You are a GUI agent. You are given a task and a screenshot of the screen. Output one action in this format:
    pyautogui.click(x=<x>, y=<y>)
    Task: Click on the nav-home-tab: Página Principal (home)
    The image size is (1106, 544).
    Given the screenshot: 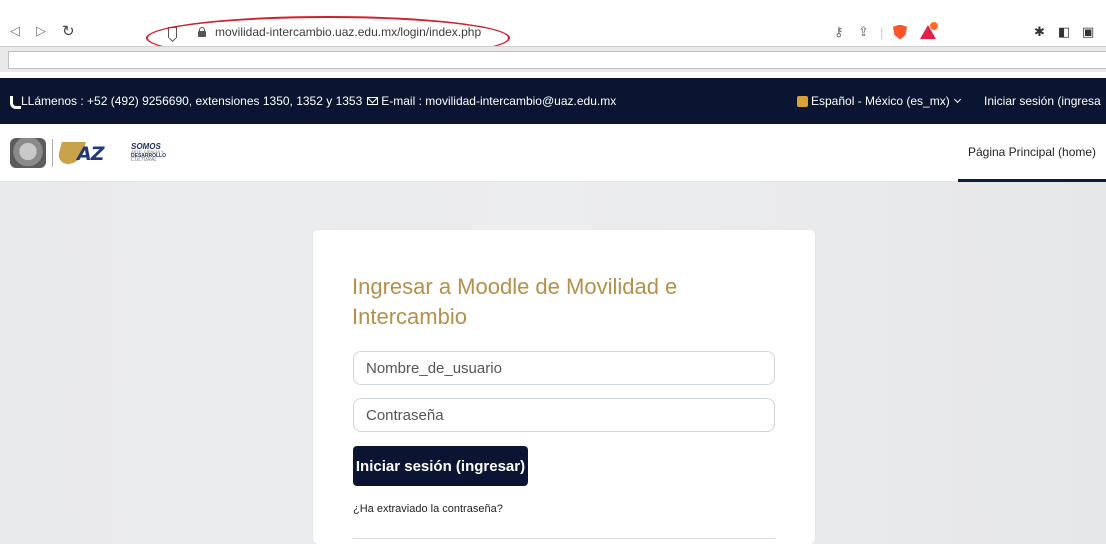 What is the action you would take?
    pyautogui.click(x=1032, y=153)
    